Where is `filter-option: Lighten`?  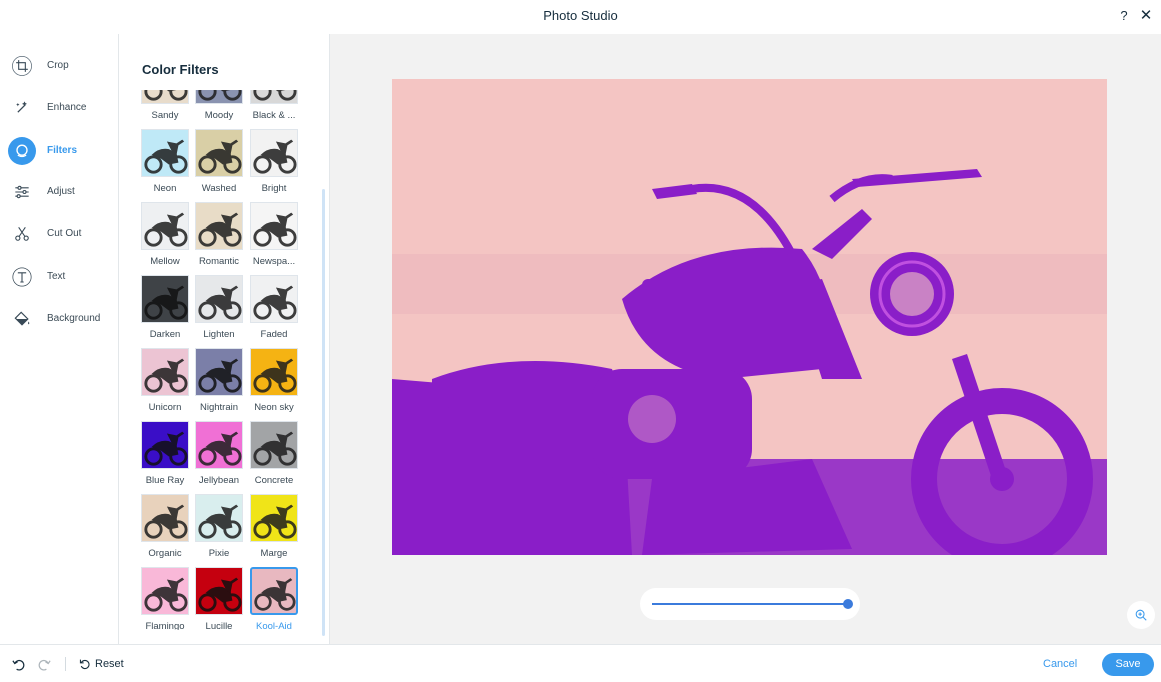
filter-option: Lighten is located at coordinates (220, 311).